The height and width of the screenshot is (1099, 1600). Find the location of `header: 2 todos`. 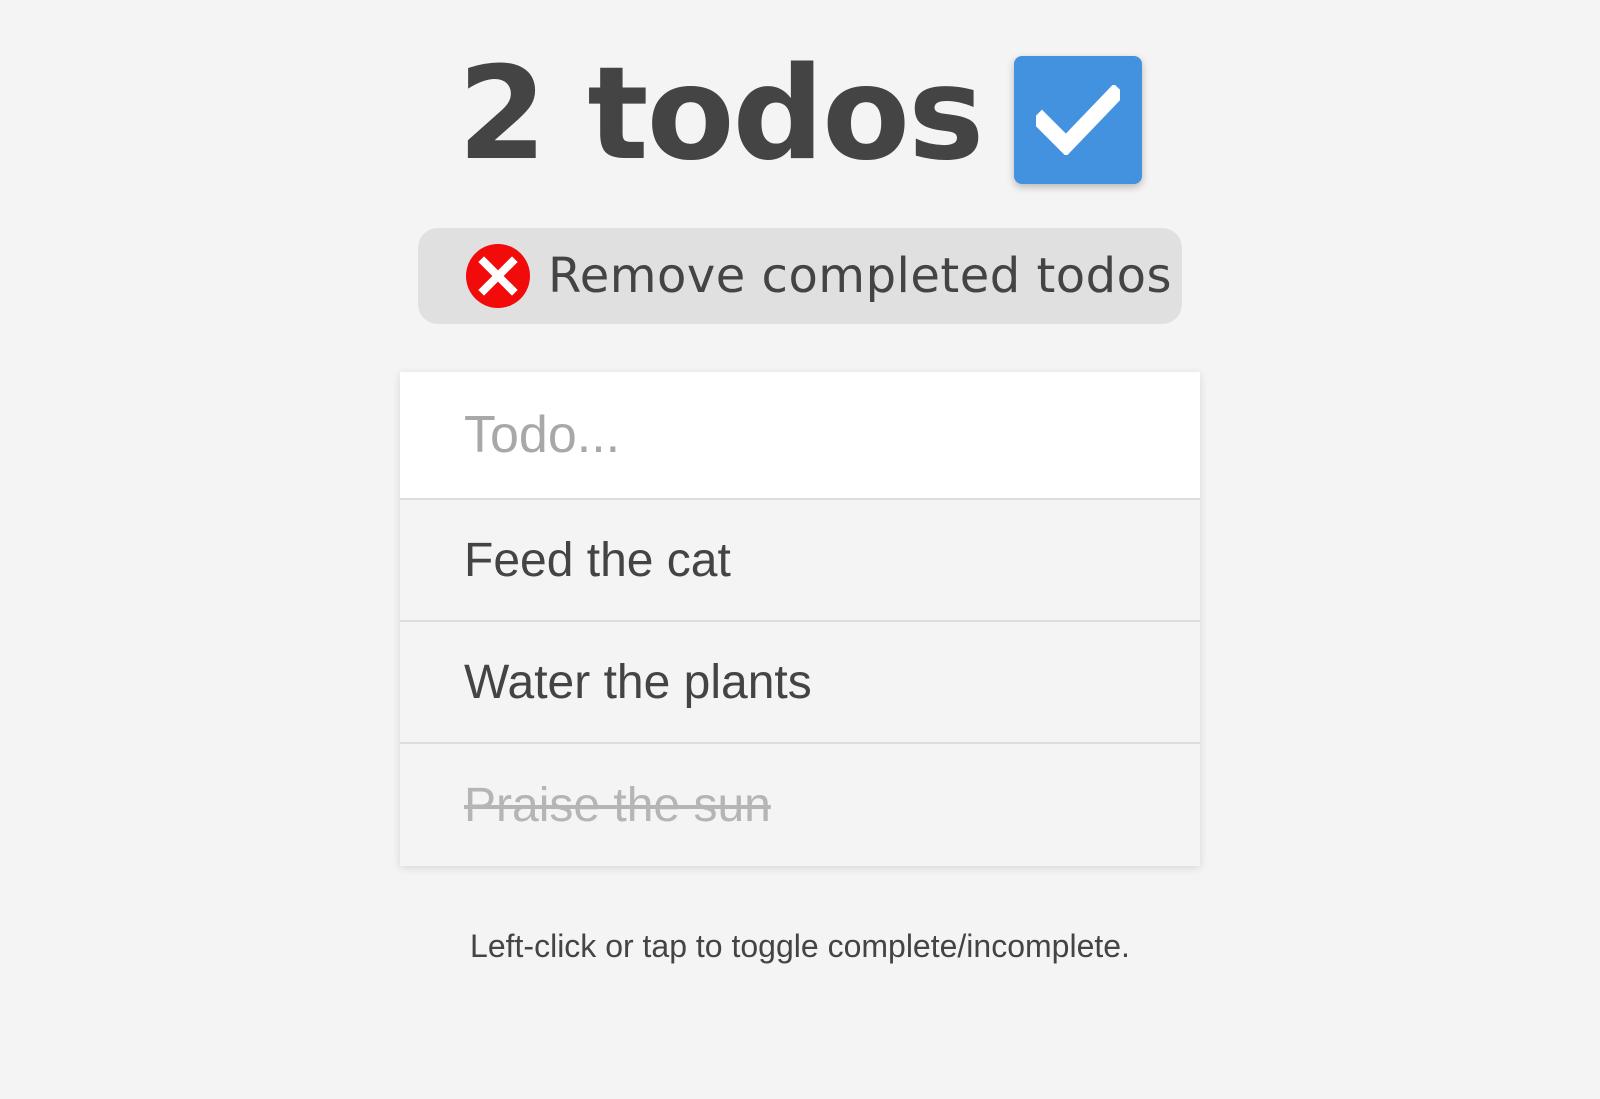

header: 2 todos is located at coordinates (800, 117).